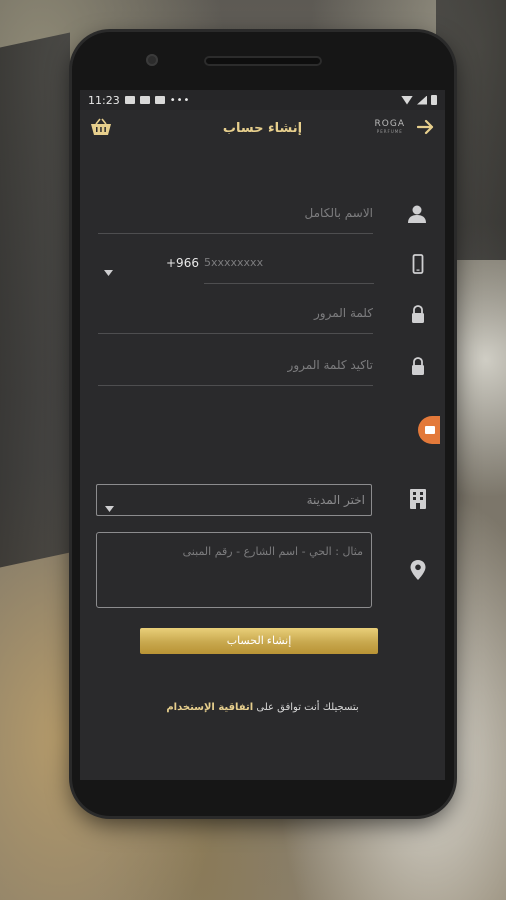  I want to click on background-frame, so click(35, 300).